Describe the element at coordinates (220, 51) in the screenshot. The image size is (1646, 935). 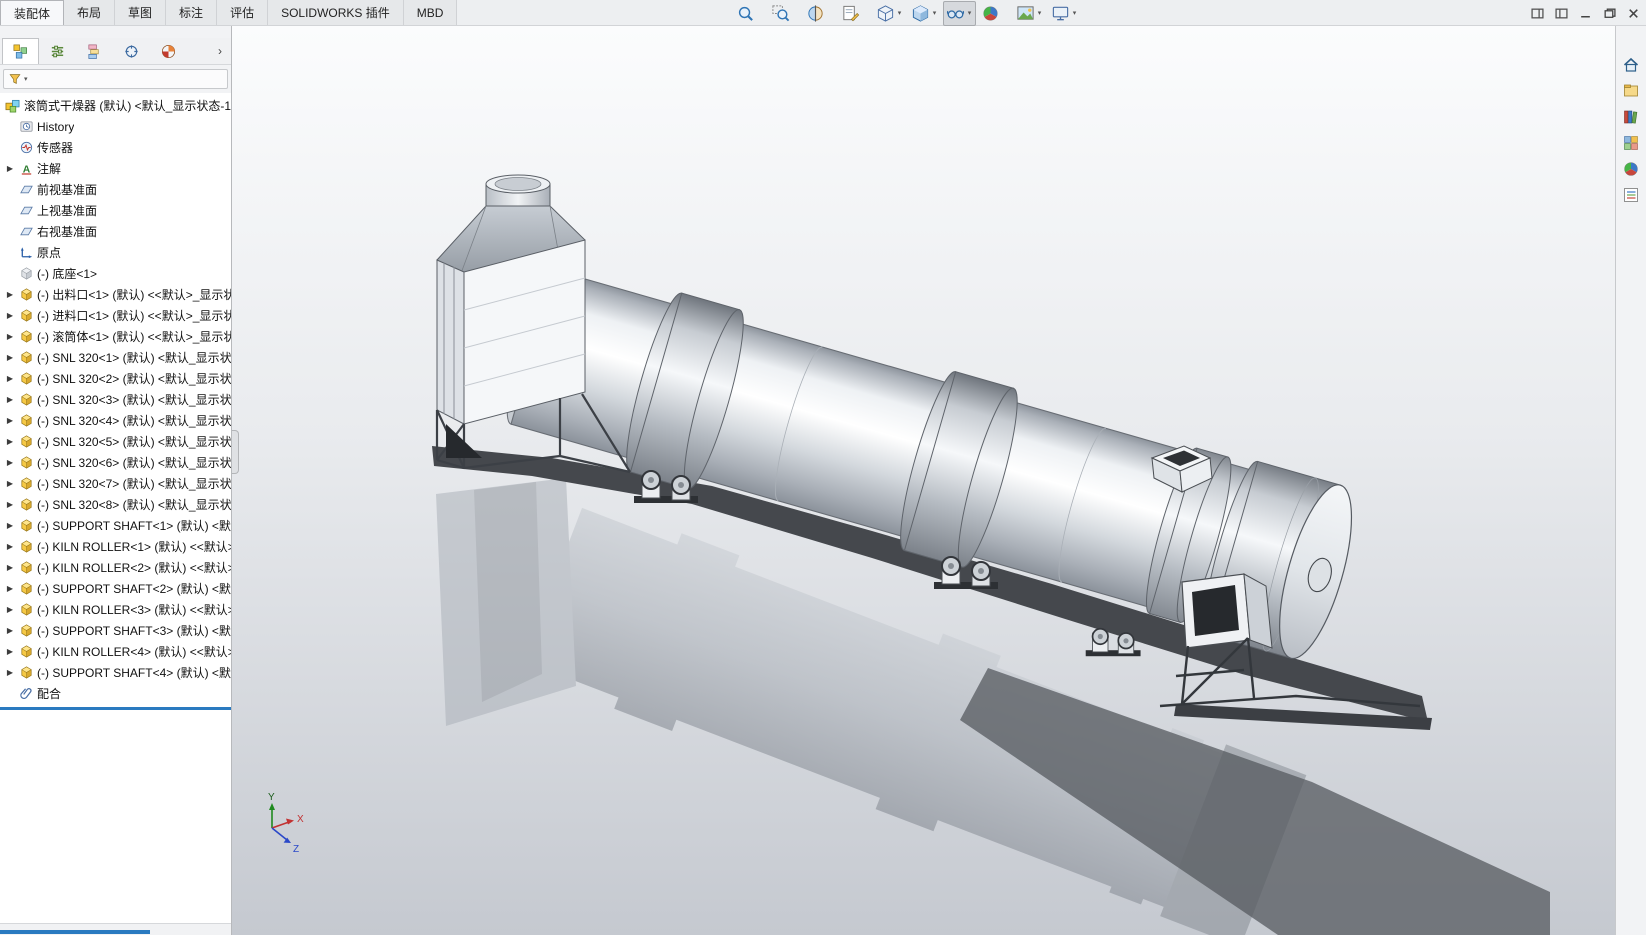
I see `panel-expand-button: ›` at that location.